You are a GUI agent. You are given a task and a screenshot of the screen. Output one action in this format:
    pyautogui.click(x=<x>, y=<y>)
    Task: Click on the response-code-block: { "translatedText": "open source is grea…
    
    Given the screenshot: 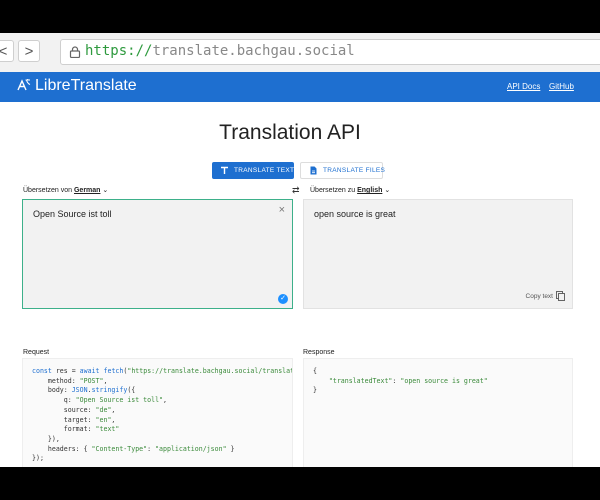 What is the action you would take?
    pyautogui.click(x=438, y=412)
    